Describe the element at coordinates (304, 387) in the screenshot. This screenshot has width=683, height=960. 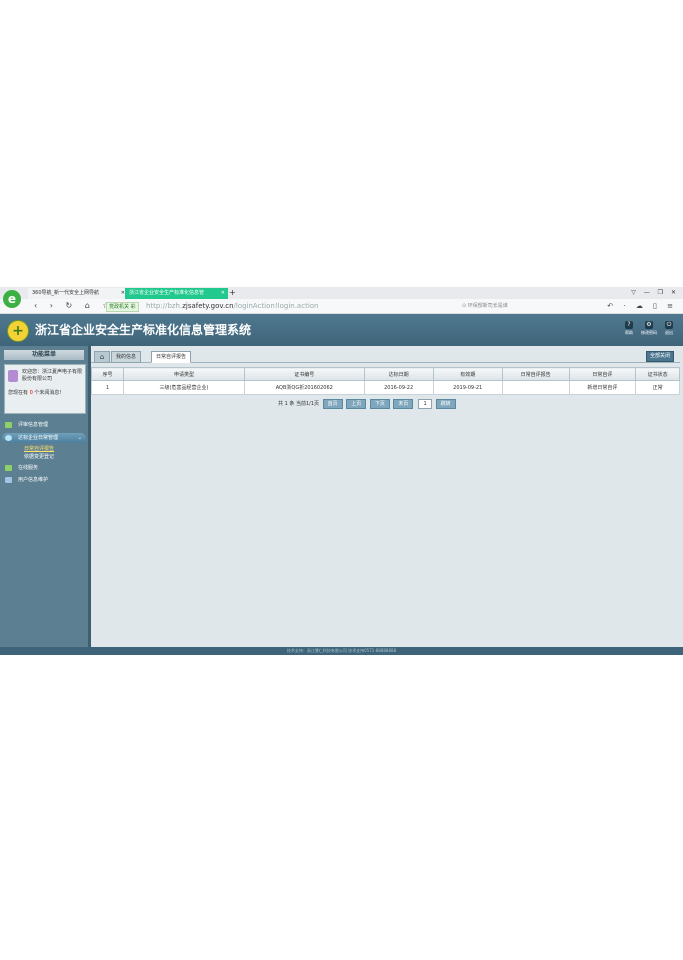
I see `cell-certificate-number: AQB浙QG折201602062` at that location.